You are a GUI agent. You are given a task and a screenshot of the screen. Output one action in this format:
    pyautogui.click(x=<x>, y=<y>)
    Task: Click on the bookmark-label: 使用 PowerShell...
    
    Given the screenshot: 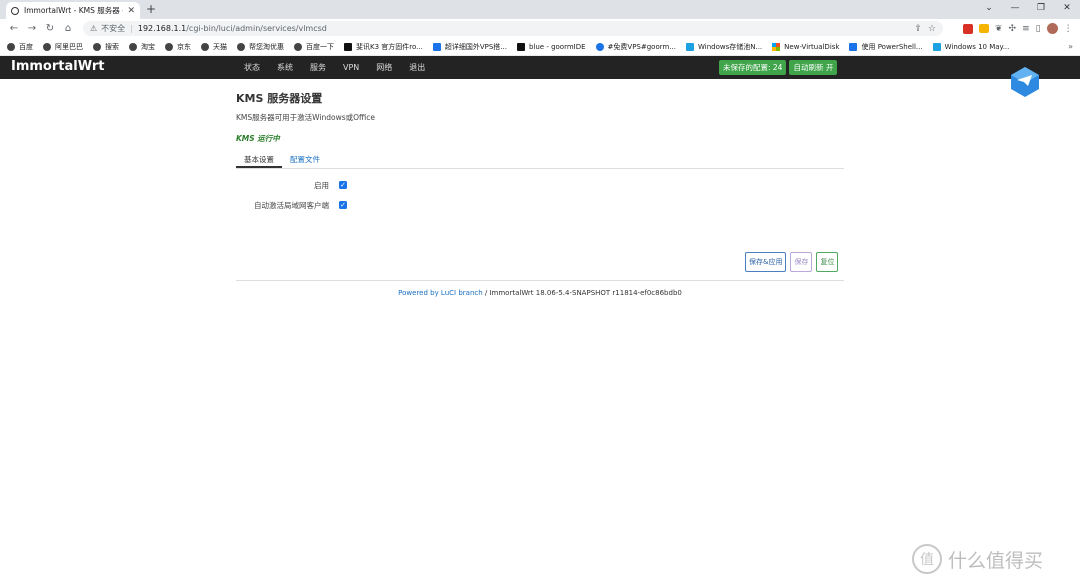 What is the action you would take?
    pyautogui.click(x=892, y=46)
    